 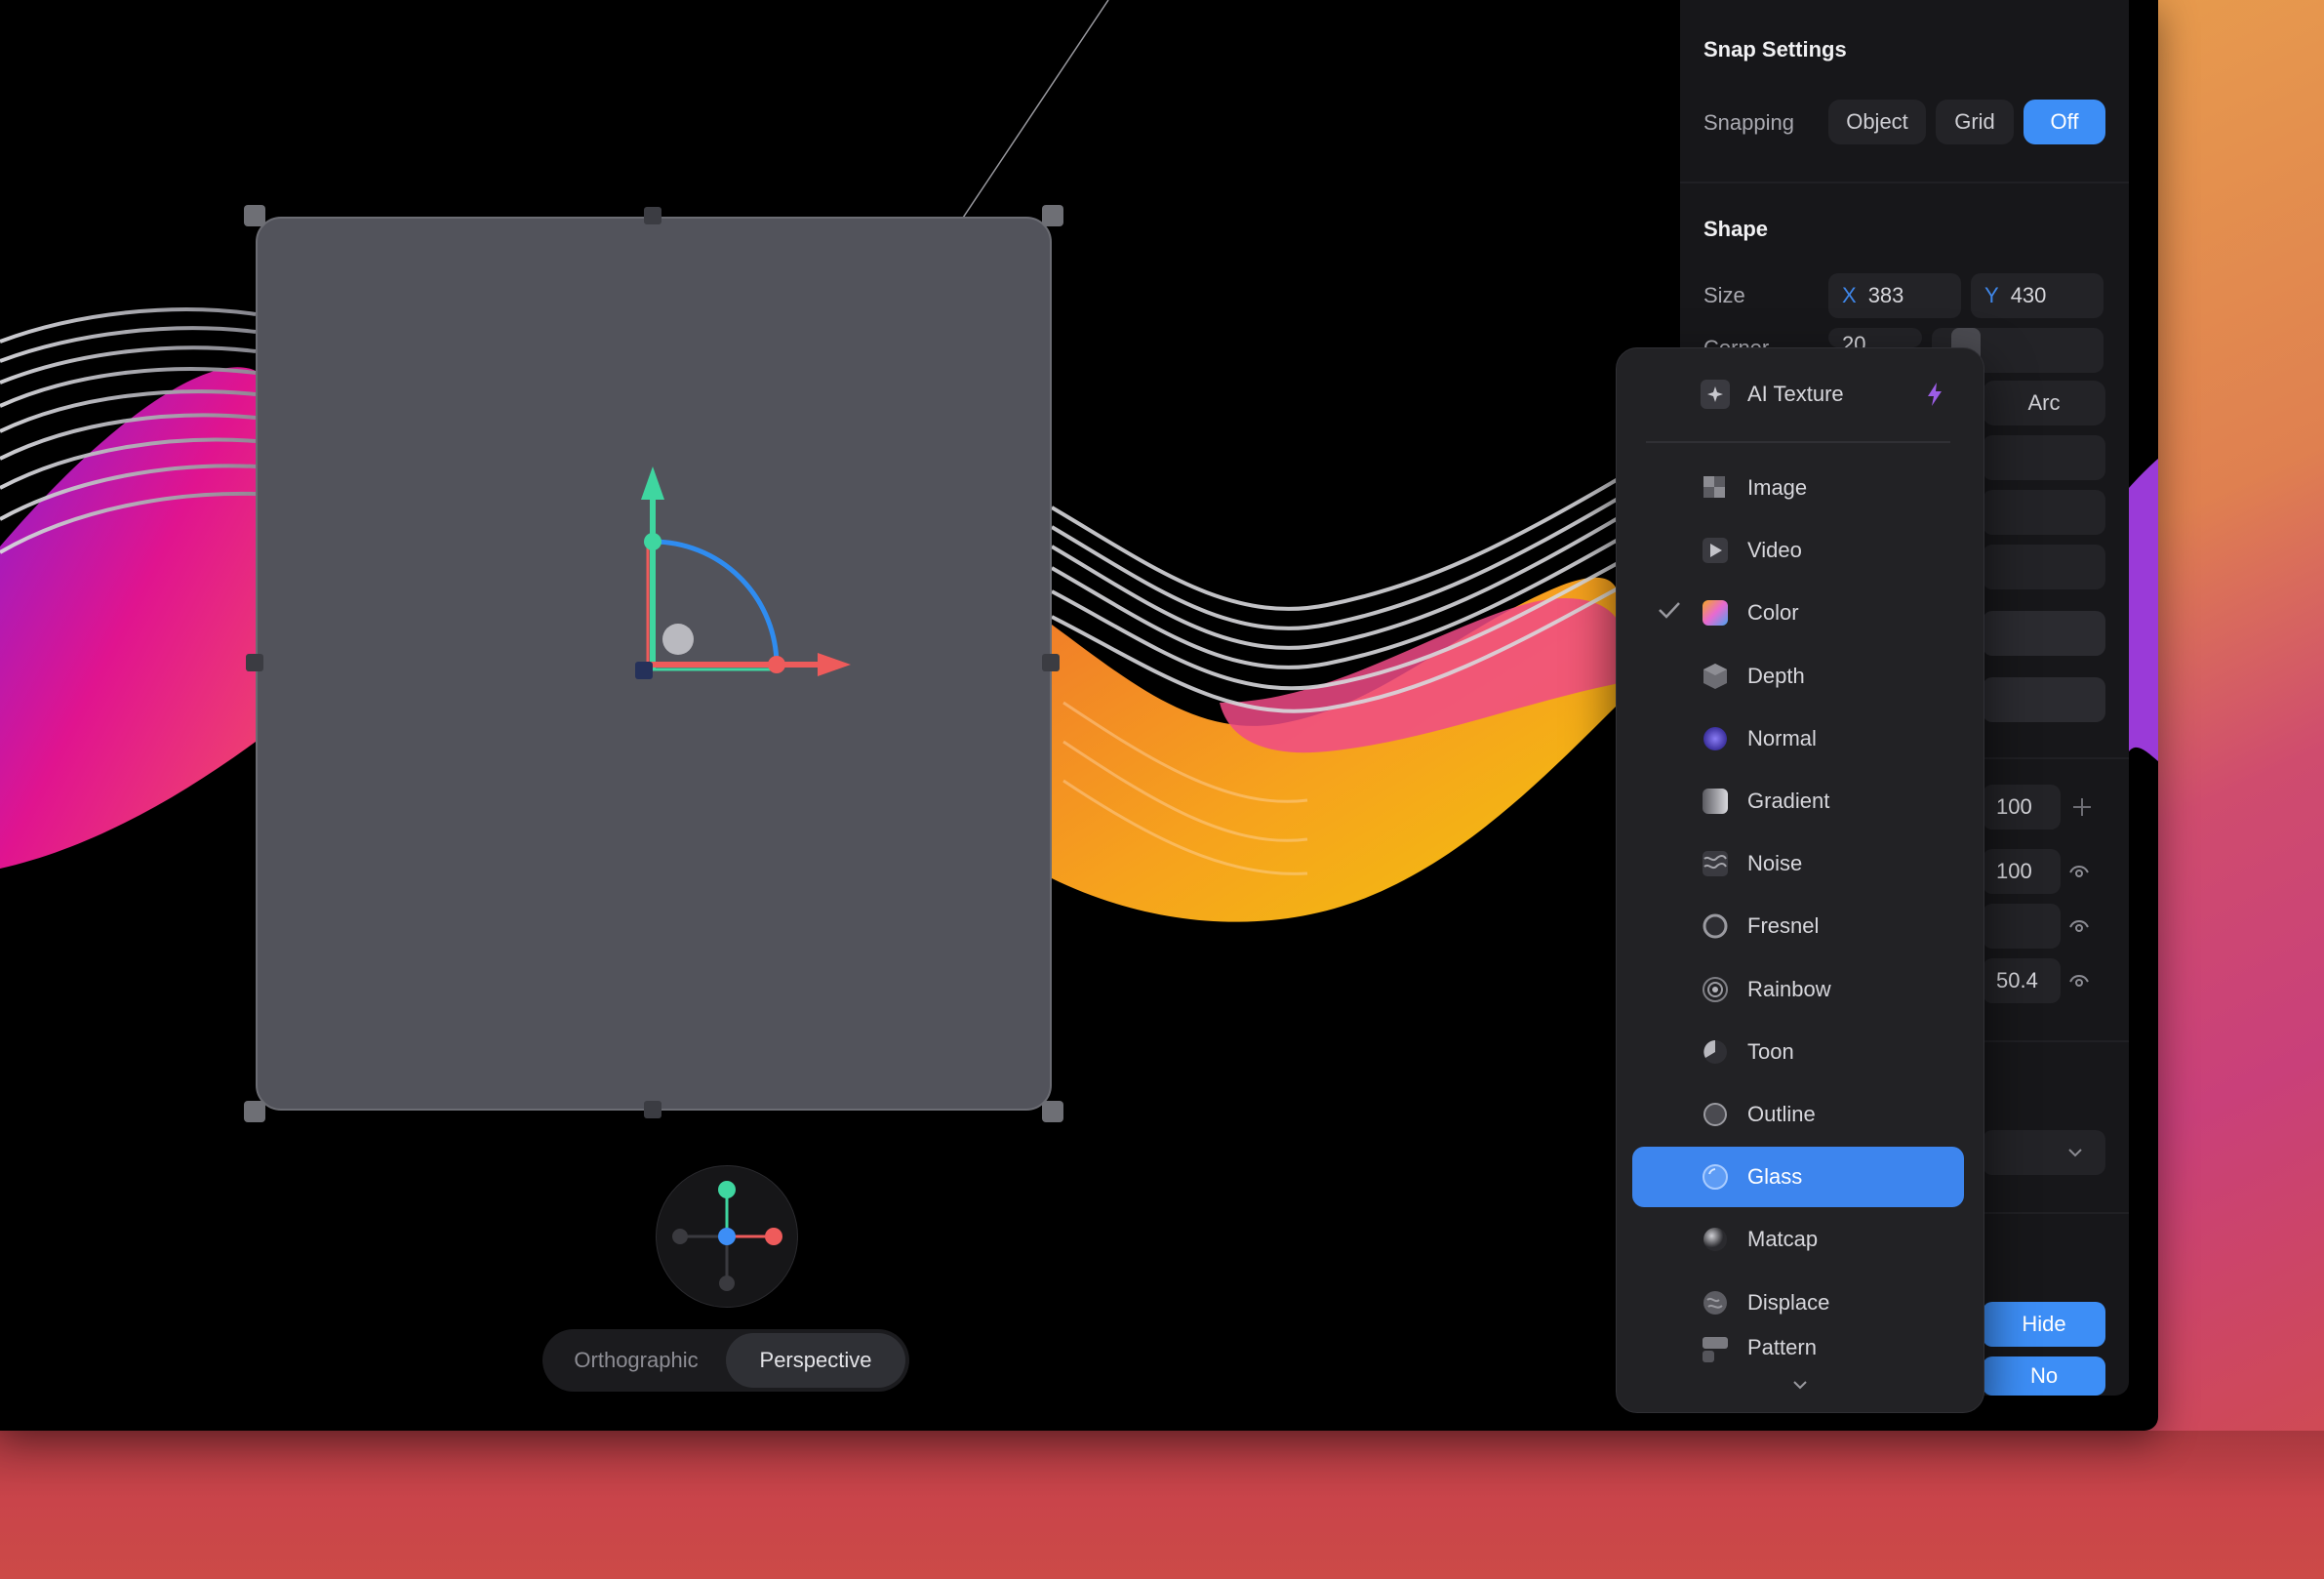 What do you see at coordinates (1775, 863) in the screenshot?
I see `texture-item-label: Noise` at bounding box center [1775, 863].